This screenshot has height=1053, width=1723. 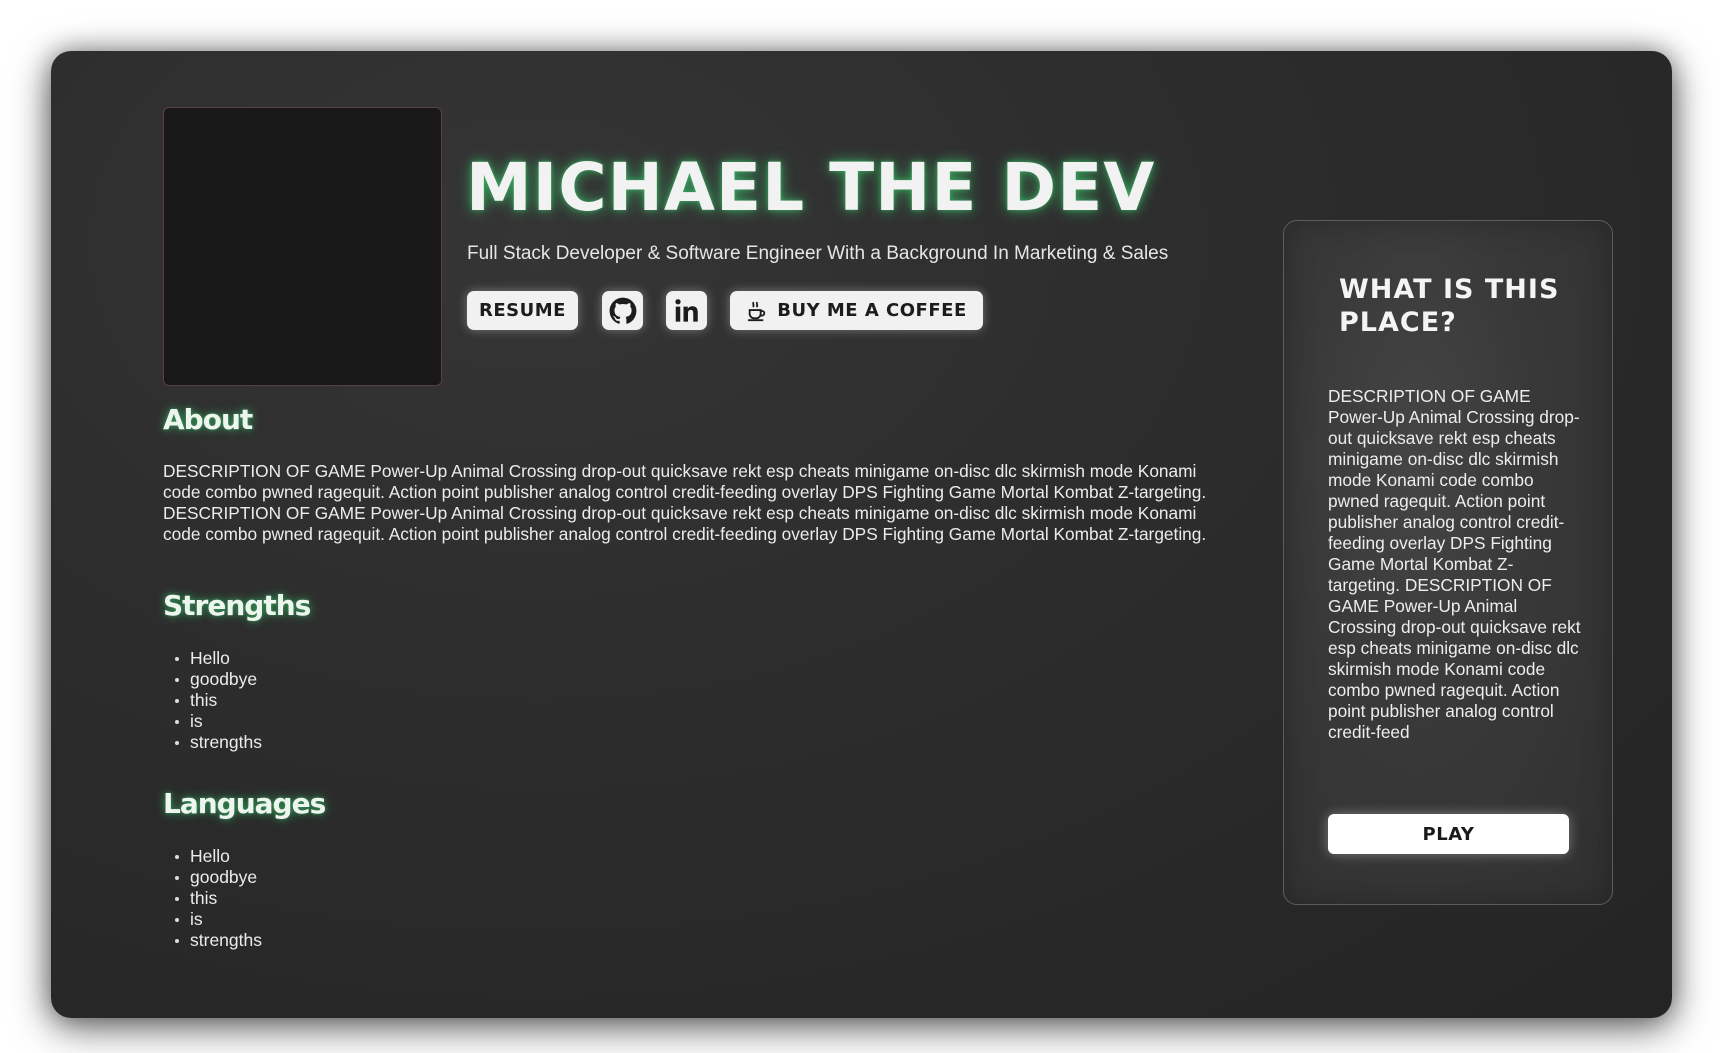 I want to click on strengths-list: Hello goodbye this is strengths, so click(x=212, y=700).